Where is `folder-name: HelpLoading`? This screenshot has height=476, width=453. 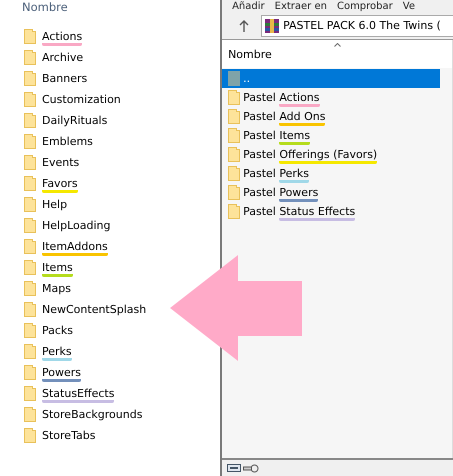 folder-name: HelpLoading is located at coordinates (76, 225).